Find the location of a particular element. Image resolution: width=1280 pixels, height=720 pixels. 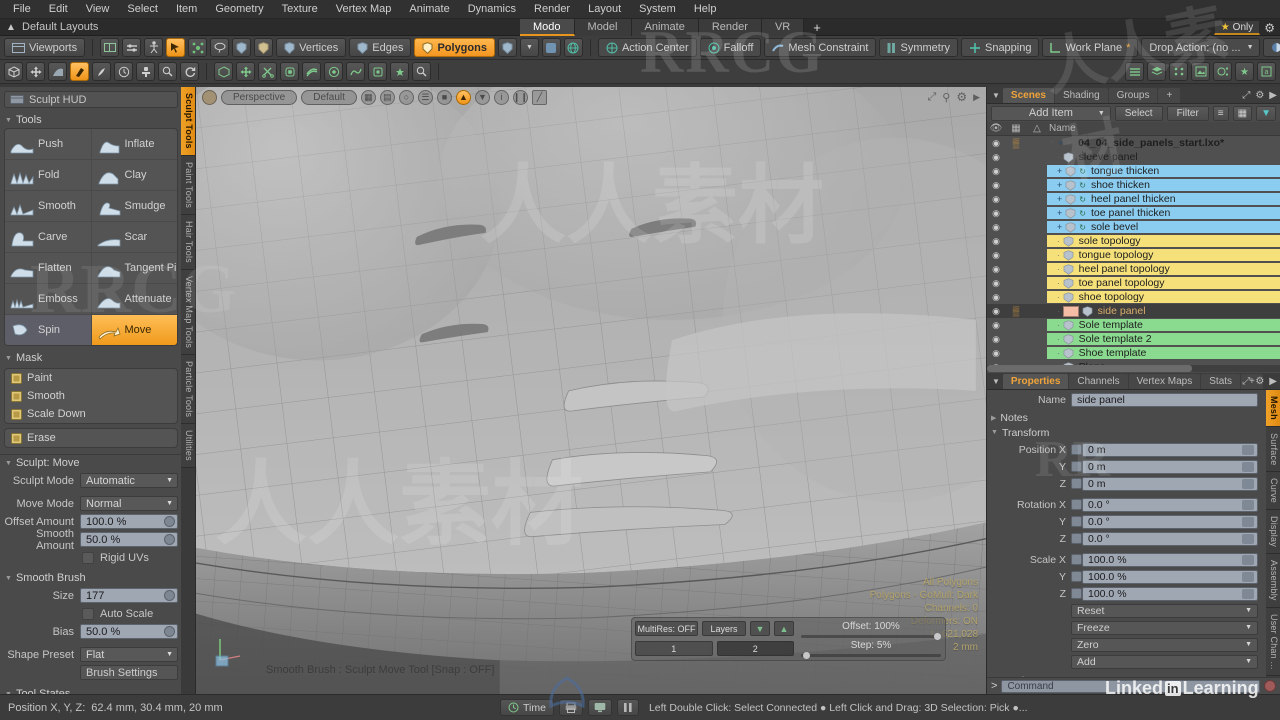

playback-icon is located at coordinates (627, 707).